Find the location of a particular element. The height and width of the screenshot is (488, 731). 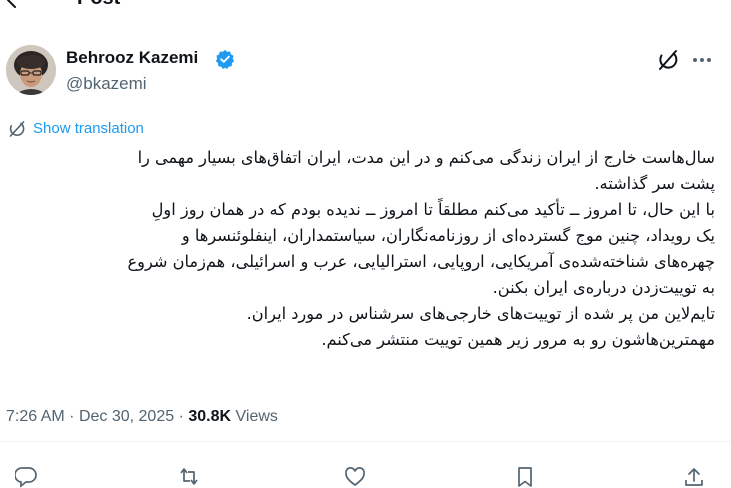

top-bar: Post is located at coordinates (365, 7).